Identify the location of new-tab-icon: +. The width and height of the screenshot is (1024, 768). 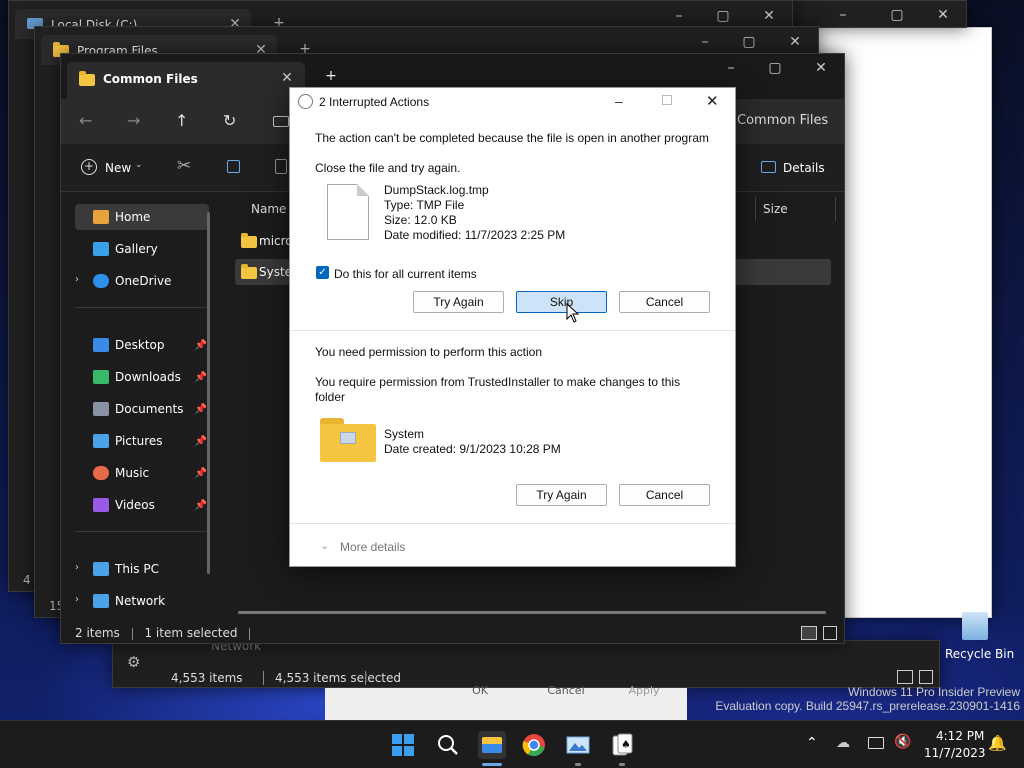
(331, 76).